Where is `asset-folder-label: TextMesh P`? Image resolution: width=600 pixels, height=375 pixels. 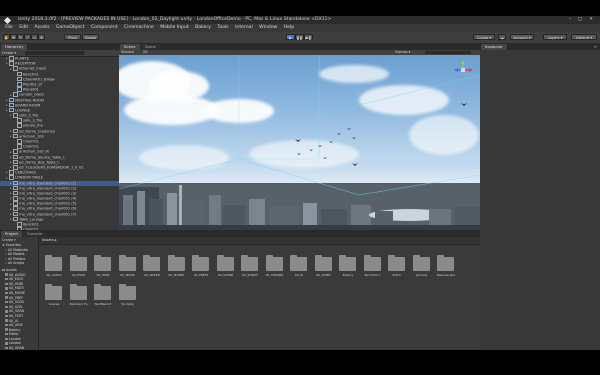 asset-folder-label: TextMesh P is located at coordinates (103, 304).